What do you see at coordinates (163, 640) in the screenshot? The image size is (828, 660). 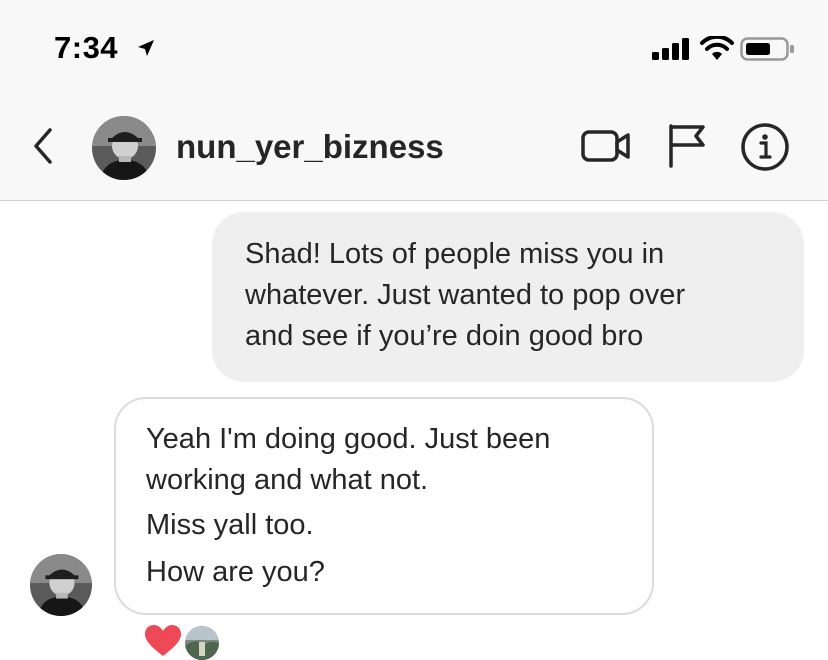 I see `heart-icon` at bounding box center [163, 640].